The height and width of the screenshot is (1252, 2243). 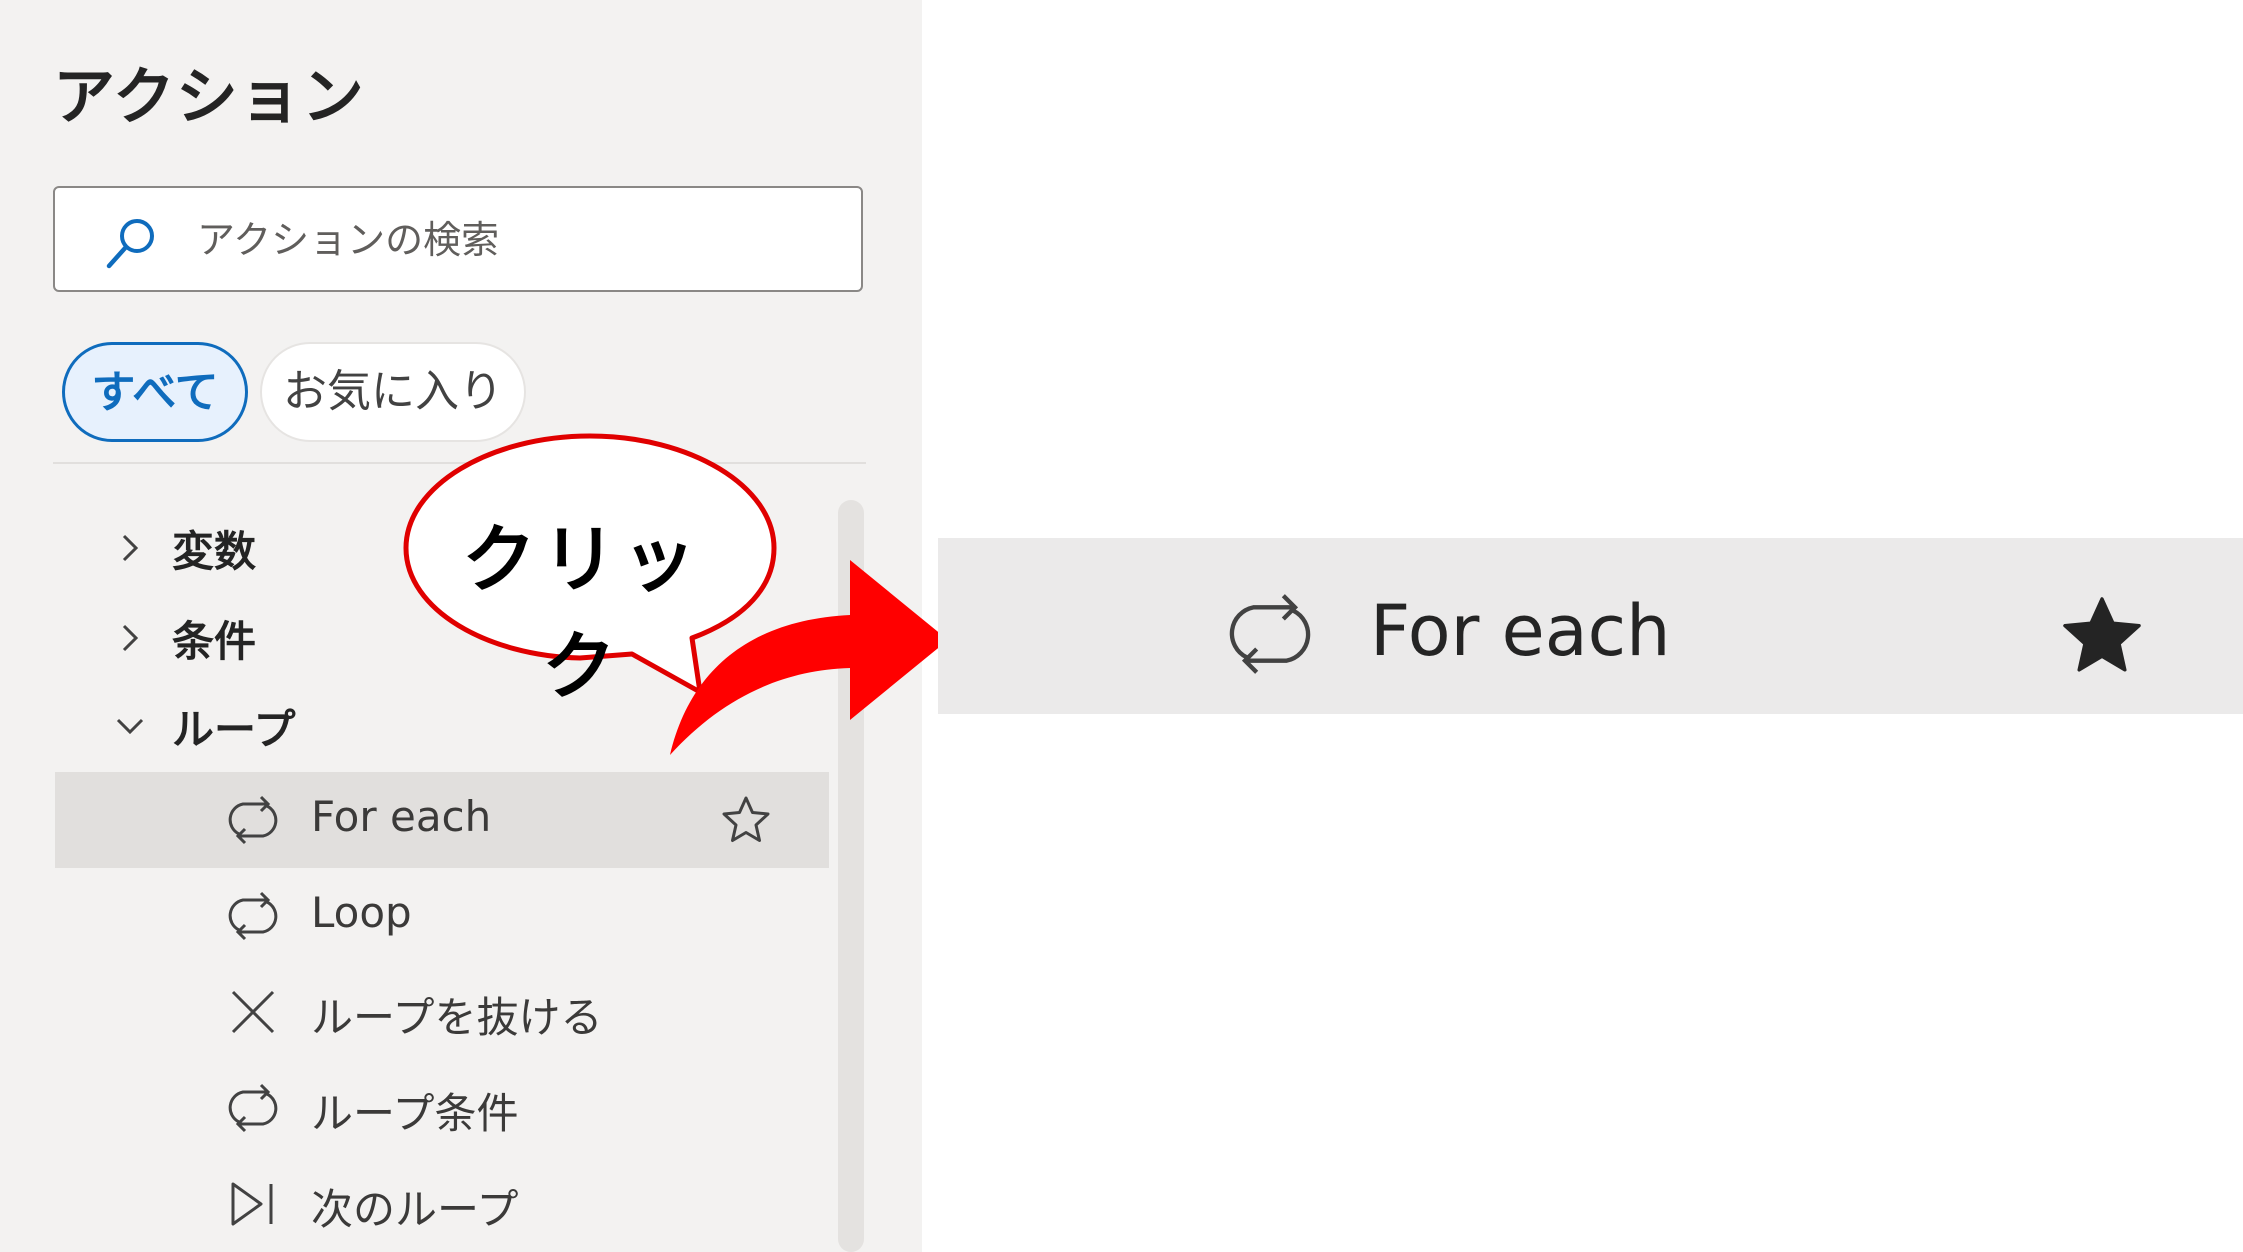 What do you see at coordinates (234, 729) in the screenshot?
I see `group-label: ループ` at bounding box center [234, 729].